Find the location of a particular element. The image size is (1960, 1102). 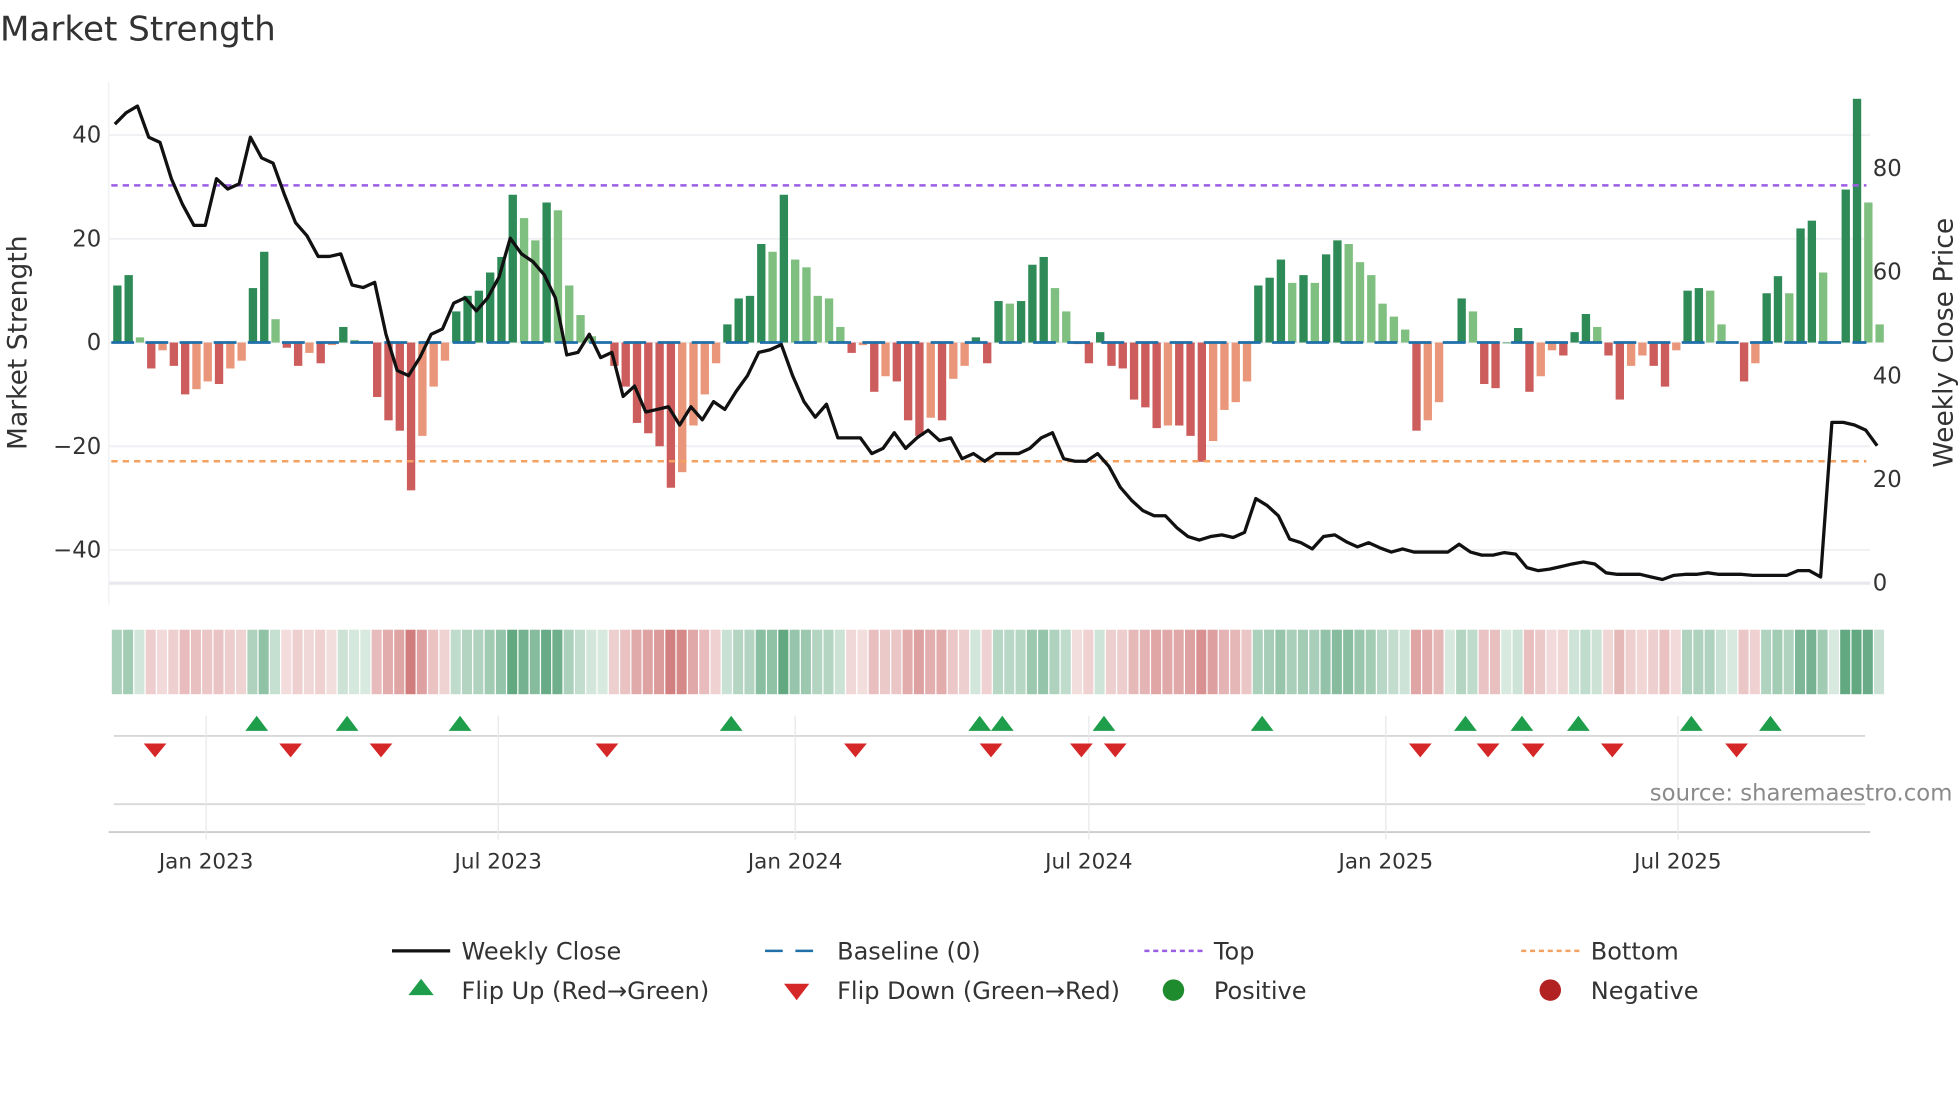

y-tick-label: 0 is located at coordinates (94, 343).